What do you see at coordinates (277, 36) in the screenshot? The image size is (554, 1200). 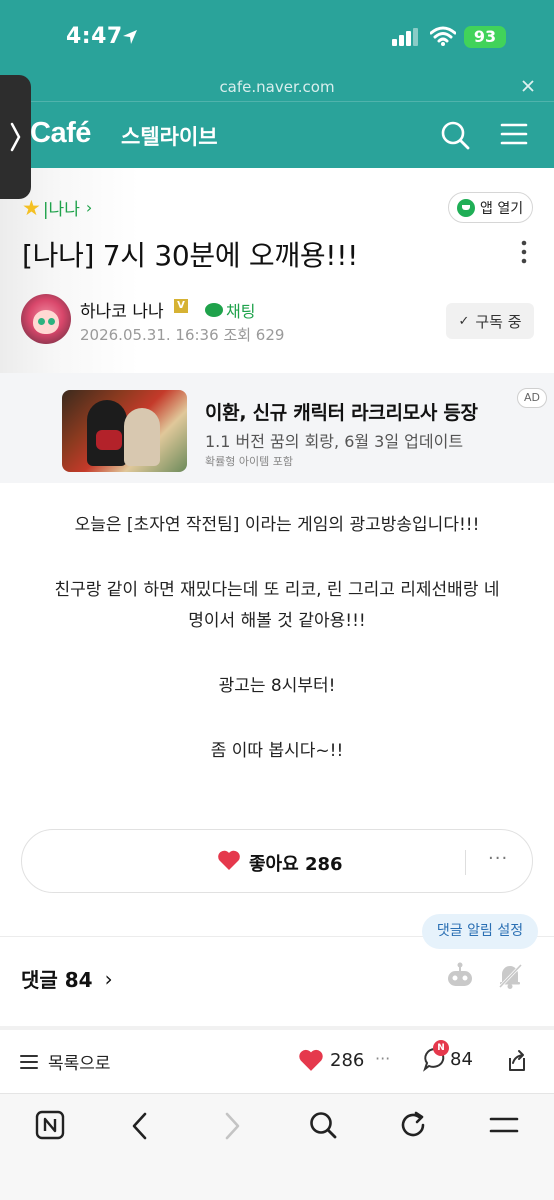 I see `status-bar: 4:47 93` at bounding box center [277, 36].